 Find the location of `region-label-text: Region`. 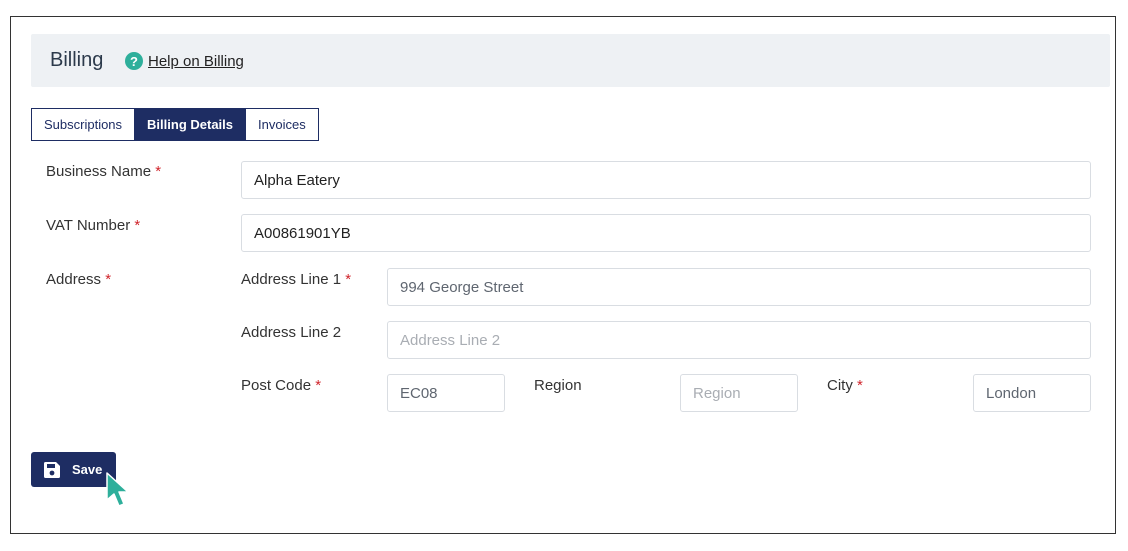

region-label-text: Region is located at coordinates (558, 385).